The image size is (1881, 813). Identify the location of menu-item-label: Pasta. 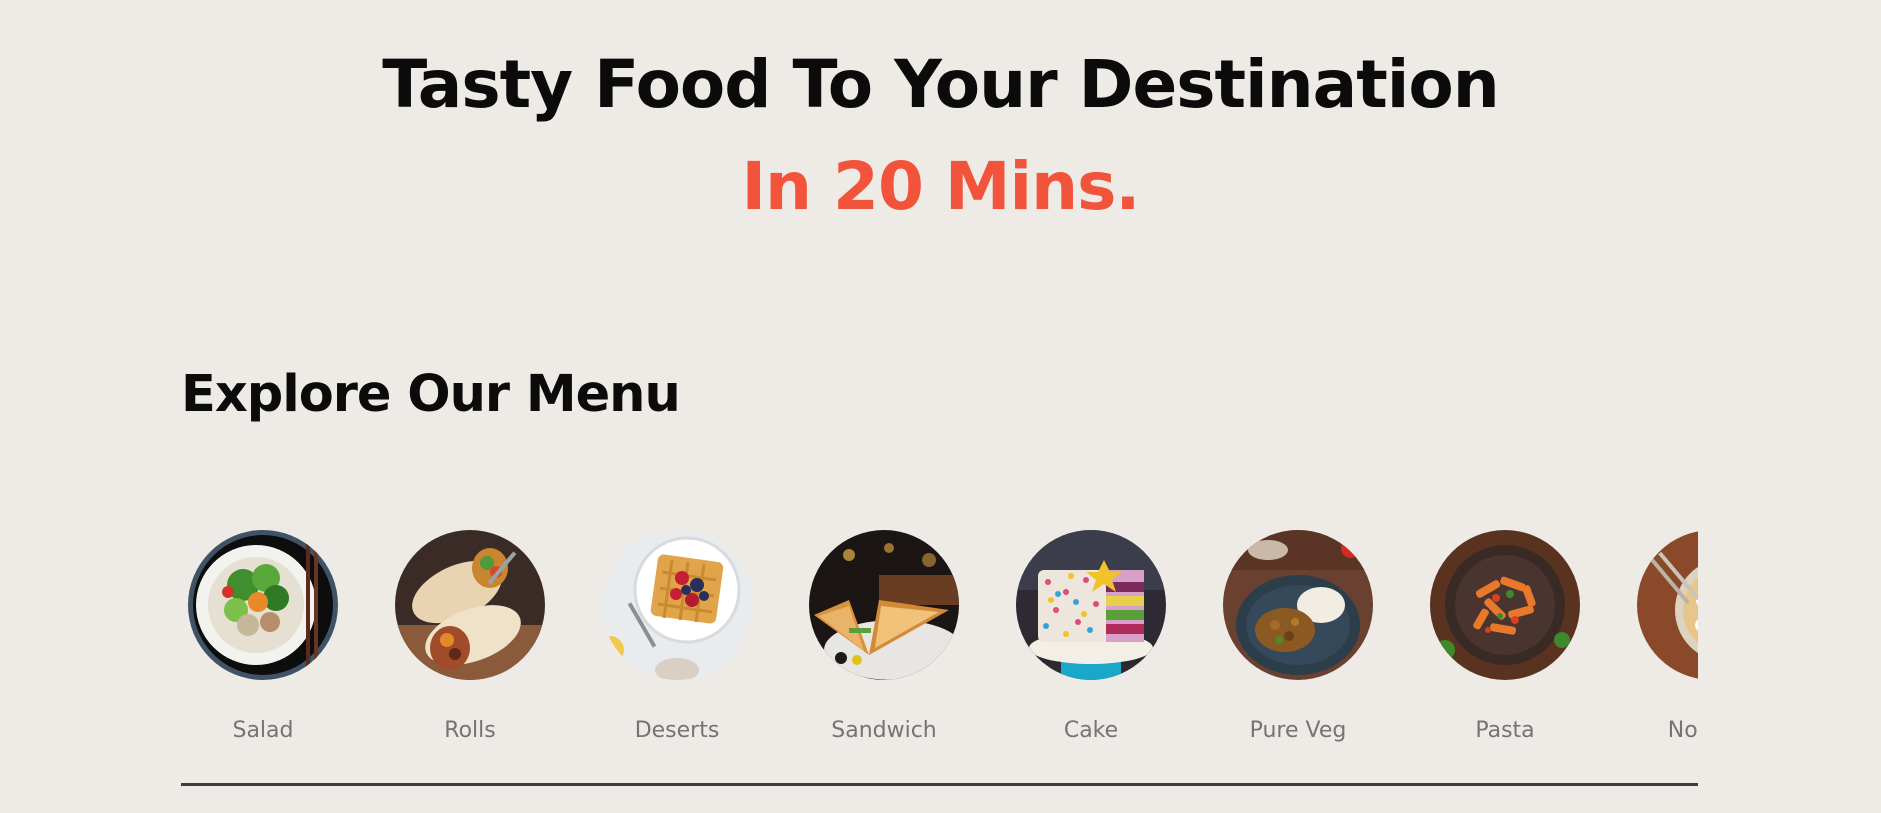
(1505, 730).